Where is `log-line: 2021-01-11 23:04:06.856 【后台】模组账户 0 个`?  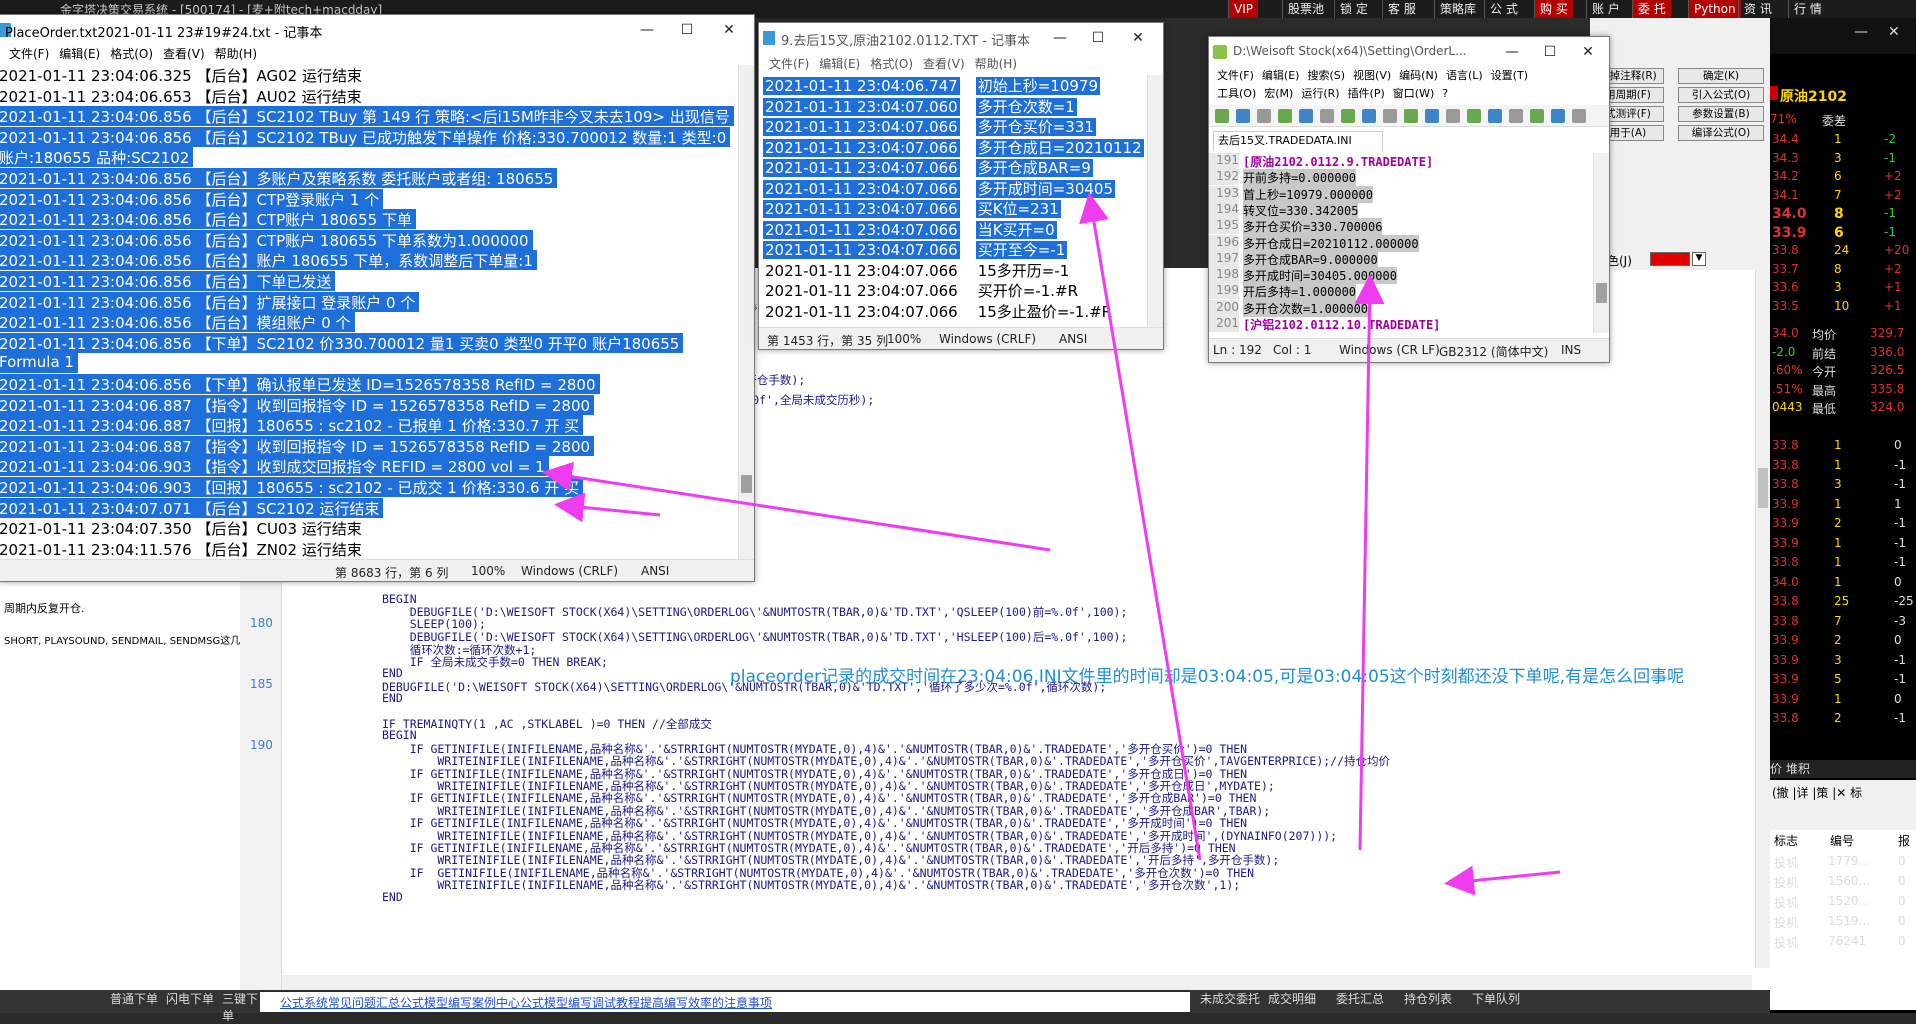 log-line: 2021-01-11 23:04:06.856 【后台】模组账户 0 个 is located at coordinates (177, 322).